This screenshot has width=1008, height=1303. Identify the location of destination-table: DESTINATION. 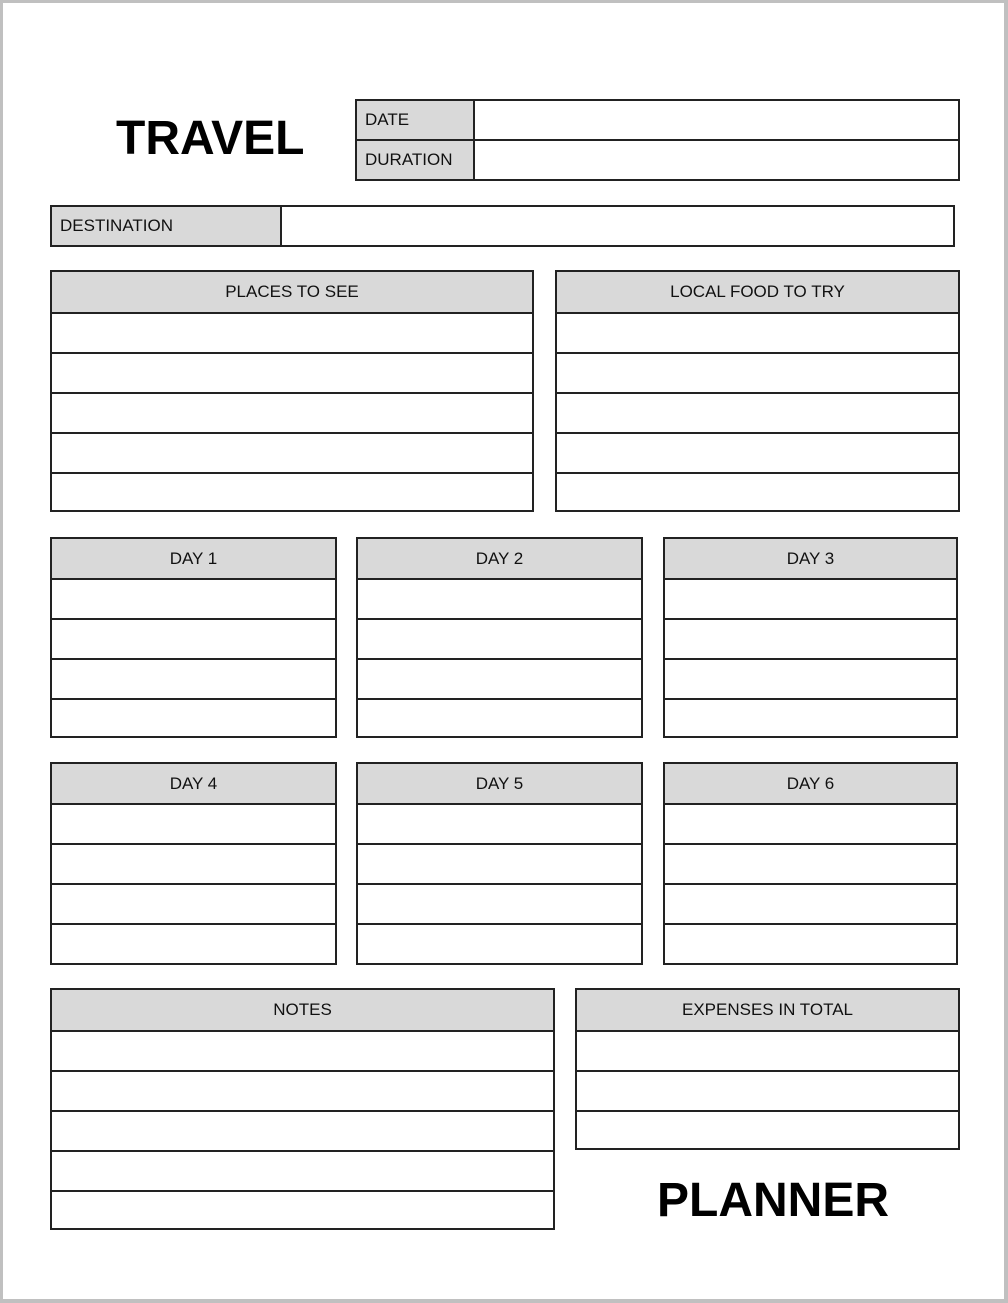
(502, 226).